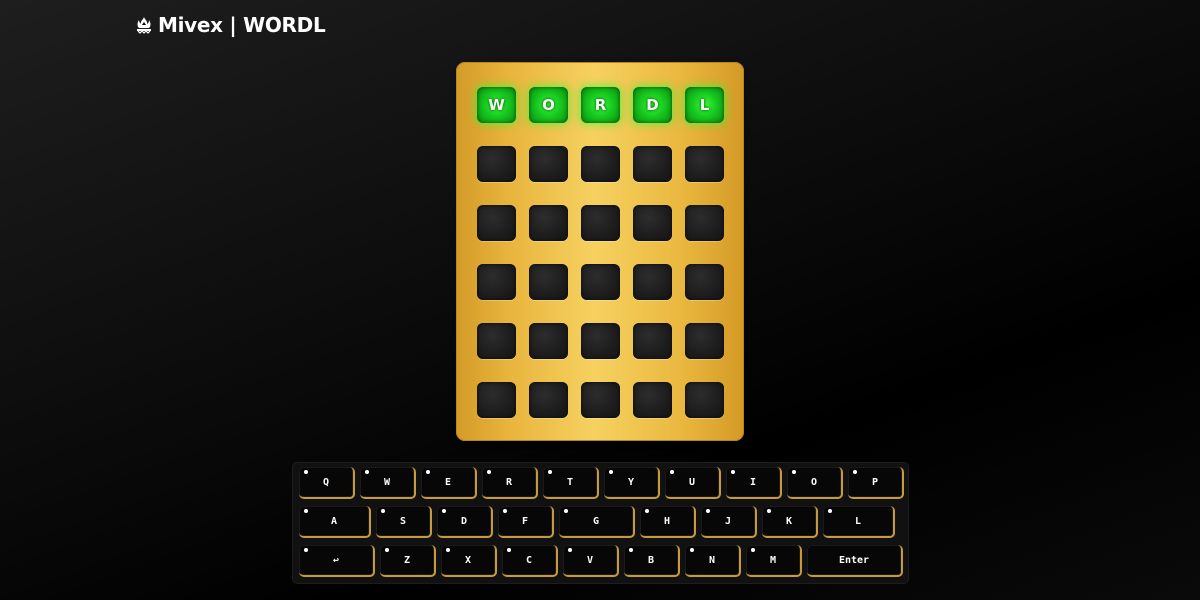 The width and height of the screenshot is (1200, 600). I want to click on key-f: F, so click(526, 522).